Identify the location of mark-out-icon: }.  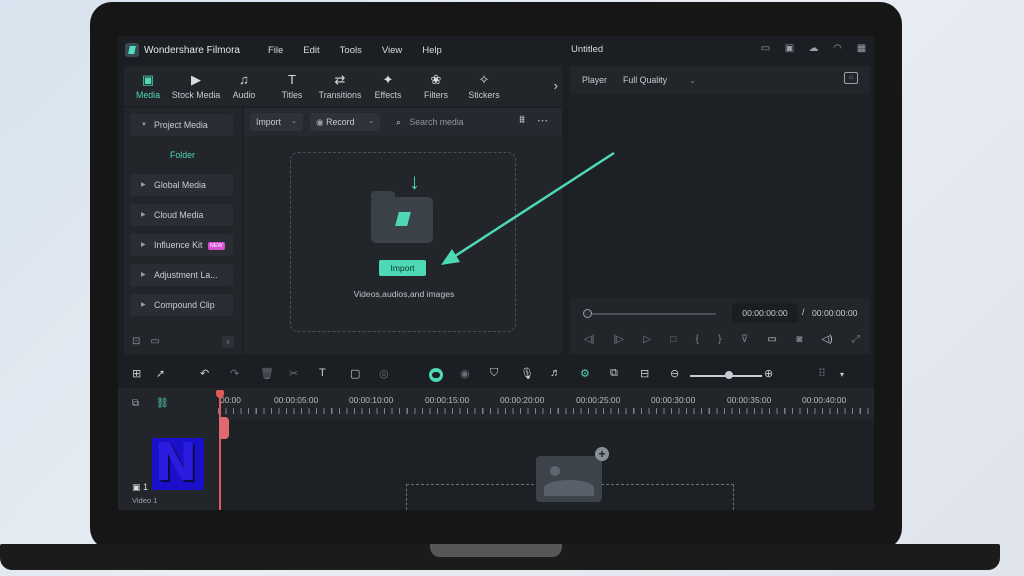
(719, 339).